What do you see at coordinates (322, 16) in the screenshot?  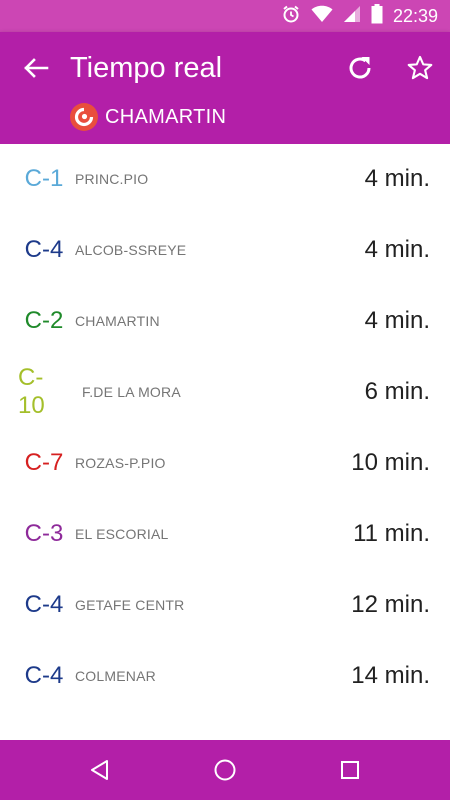 I see `wifi-icon` at bounding box center [322, 16].